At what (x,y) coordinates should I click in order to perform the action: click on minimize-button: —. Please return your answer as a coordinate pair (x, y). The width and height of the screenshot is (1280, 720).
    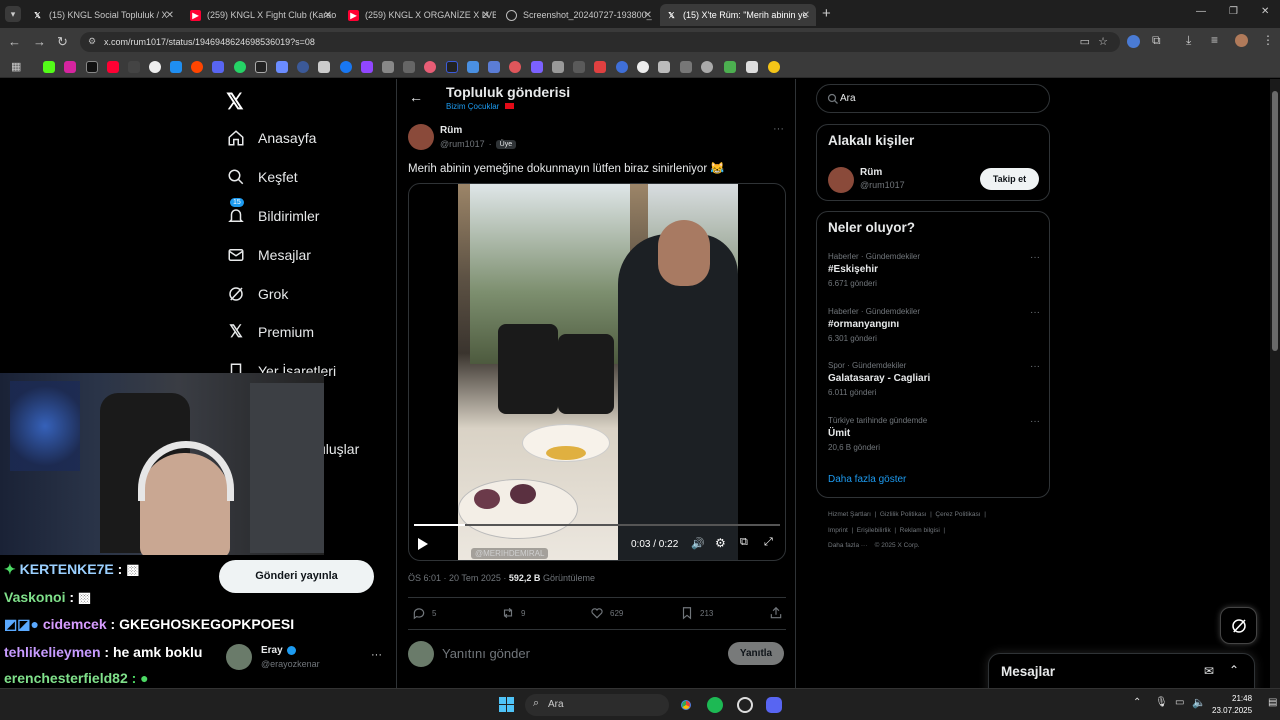
    Looking at the image, I should click on (1201, 11).